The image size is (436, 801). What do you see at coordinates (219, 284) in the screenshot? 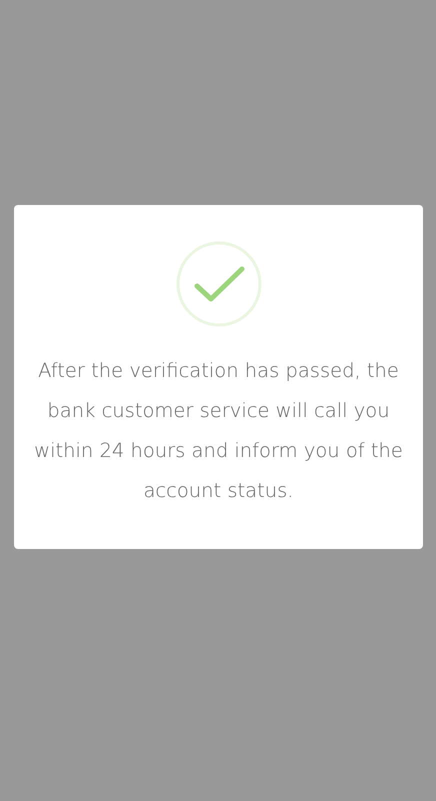
I see `checkmark-icon` at bounding box center [219, 284].